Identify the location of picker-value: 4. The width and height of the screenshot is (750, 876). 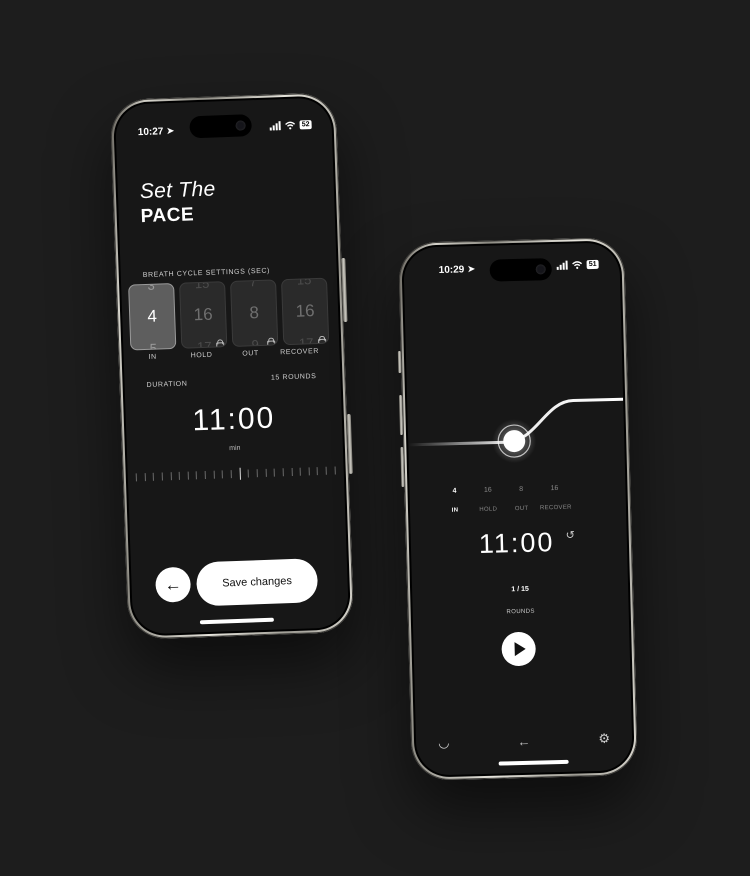
(152, 316).